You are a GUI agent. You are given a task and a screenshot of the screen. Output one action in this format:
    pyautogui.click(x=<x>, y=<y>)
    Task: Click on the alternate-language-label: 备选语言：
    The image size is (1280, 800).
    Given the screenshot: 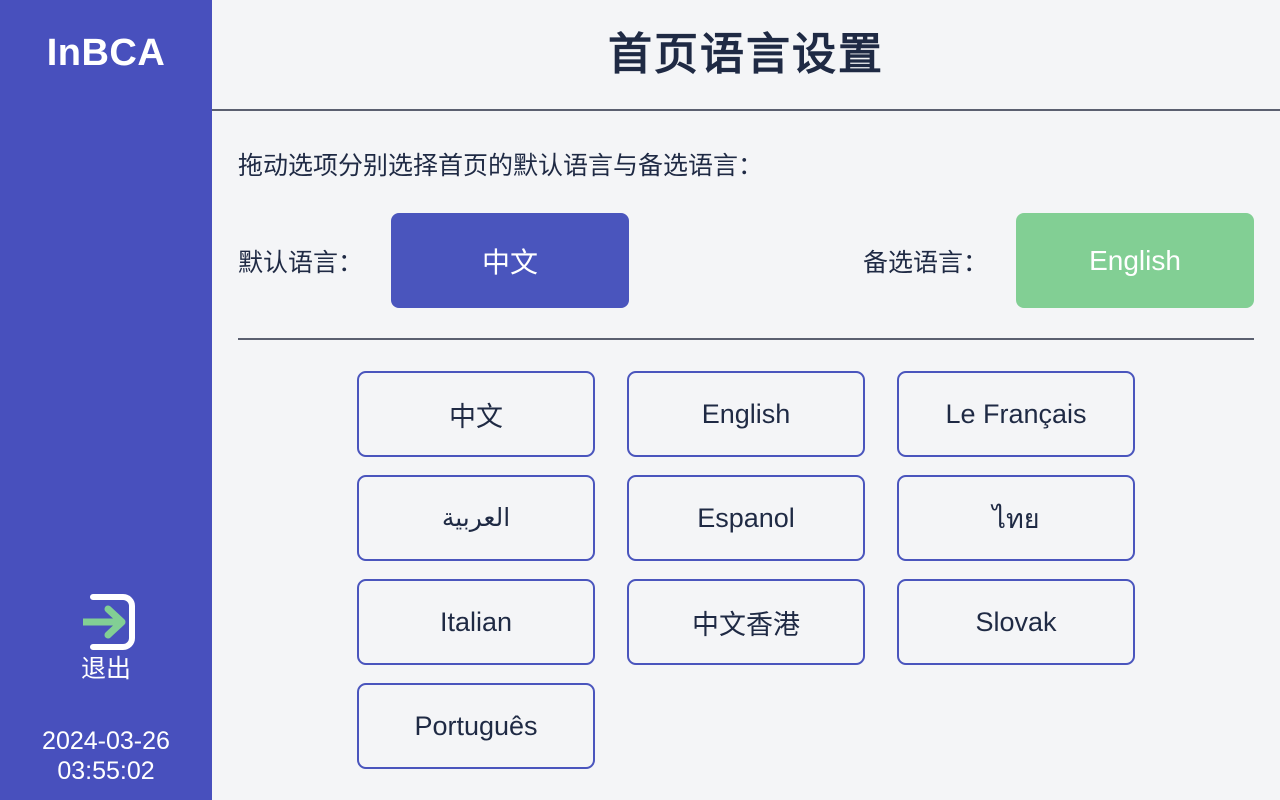 What is the action you would take?
    pyautogui.click(x=925, y=262)
    